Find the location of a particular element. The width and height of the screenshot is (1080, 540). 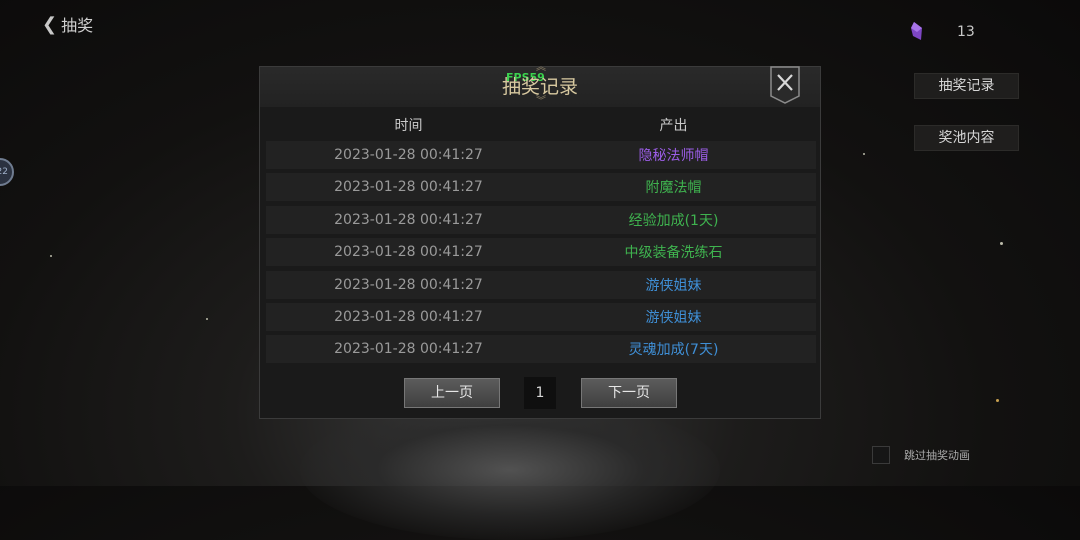

table-row: 2023-01-28 00:41:27 隐秘法师帽 is located at coordinates (541, 155).